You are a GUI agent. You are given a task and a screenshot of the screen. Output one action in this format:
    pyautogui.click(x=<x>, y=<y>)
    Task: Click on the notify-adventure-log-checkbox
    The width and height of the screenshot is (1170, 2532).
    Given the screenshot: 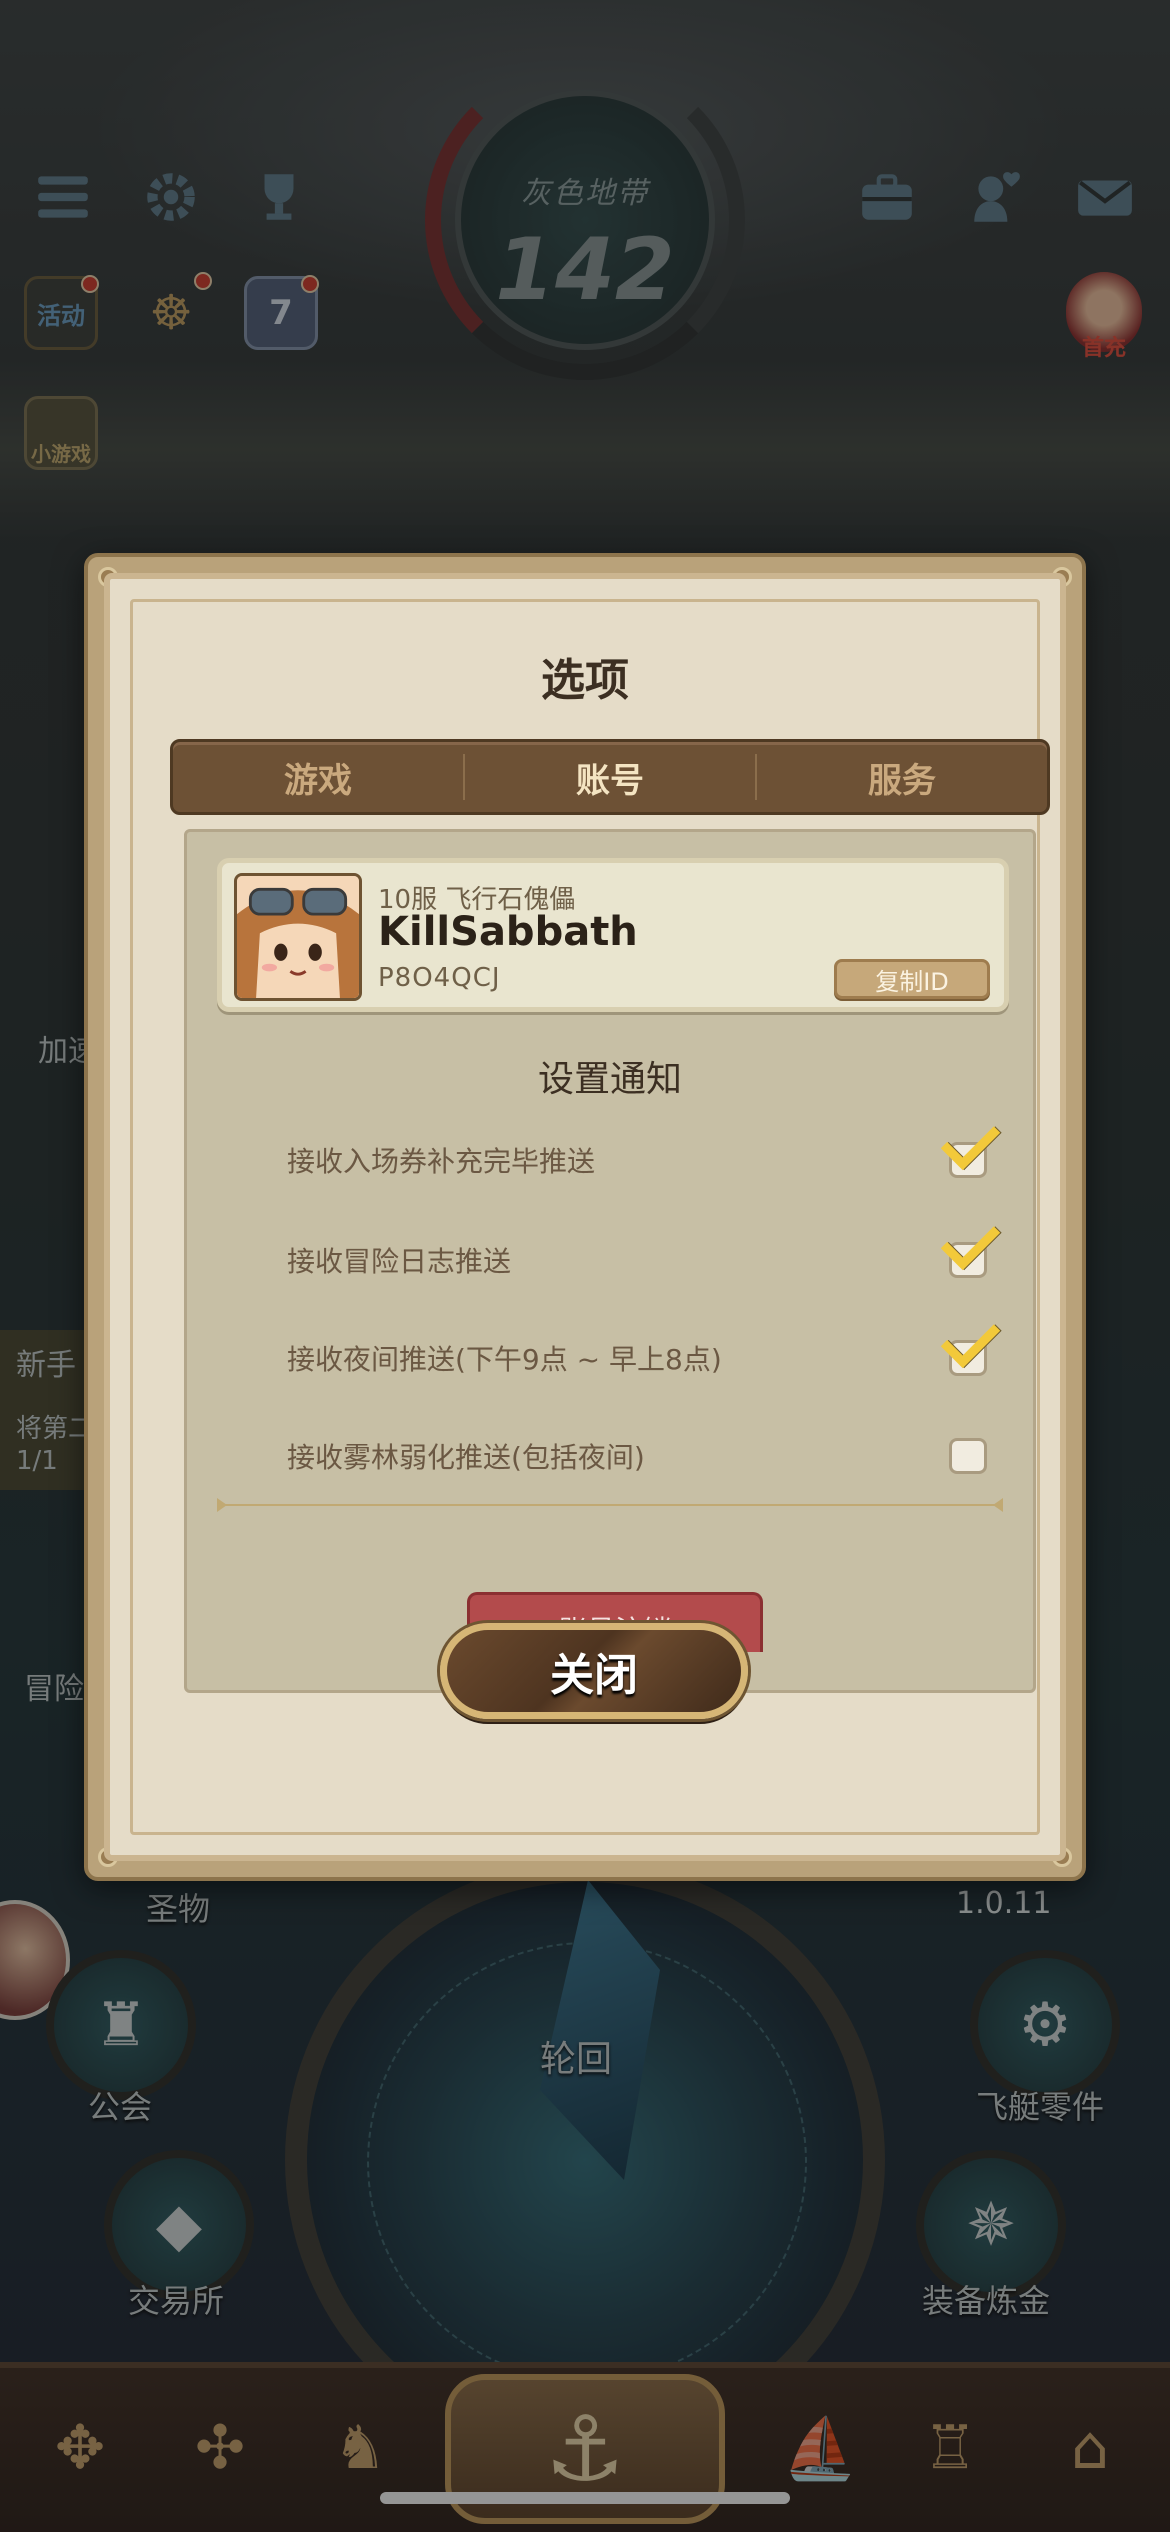 What is the action you would take?
    pyautogui.click(x=968, y=1260)
    